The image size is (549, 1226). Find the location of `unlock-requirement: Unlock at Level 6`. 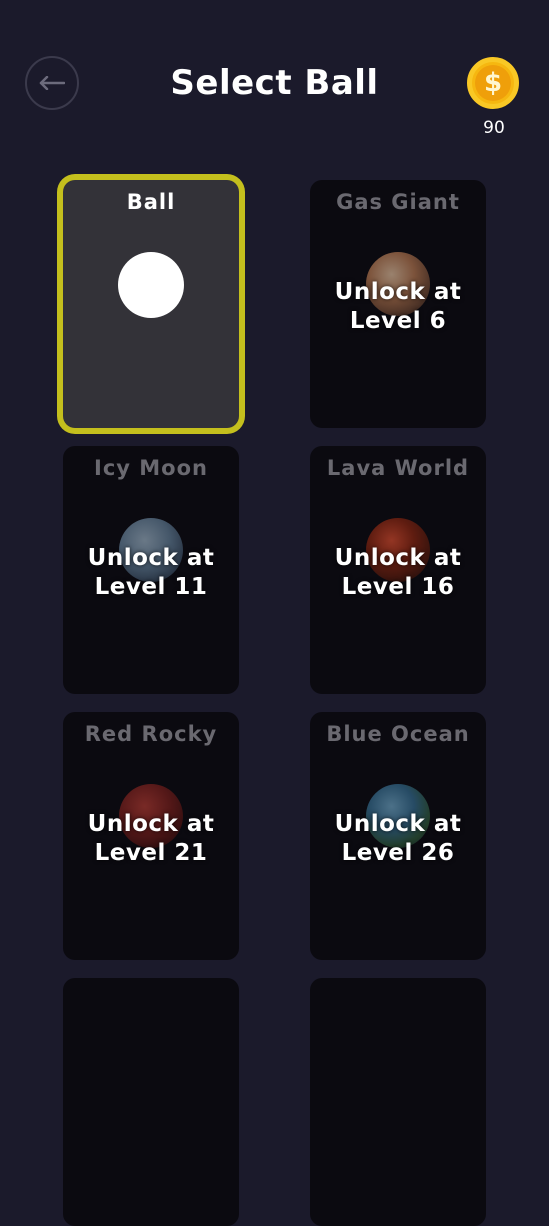

unlock-requirement: Unlock at Level 6 is located at coordinates (398, 306).